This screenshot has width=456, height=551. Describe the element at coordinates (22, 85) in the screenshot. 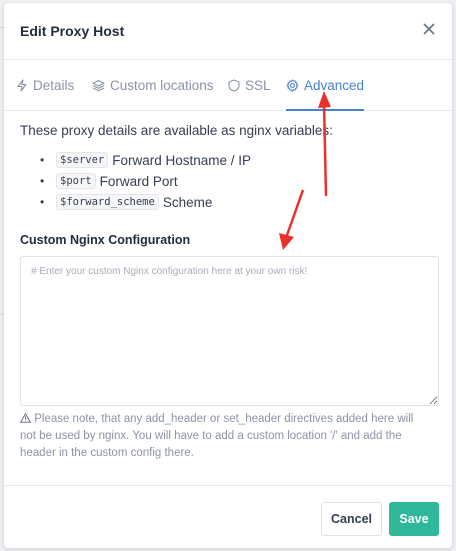

I see `bolt-icon` at that location.